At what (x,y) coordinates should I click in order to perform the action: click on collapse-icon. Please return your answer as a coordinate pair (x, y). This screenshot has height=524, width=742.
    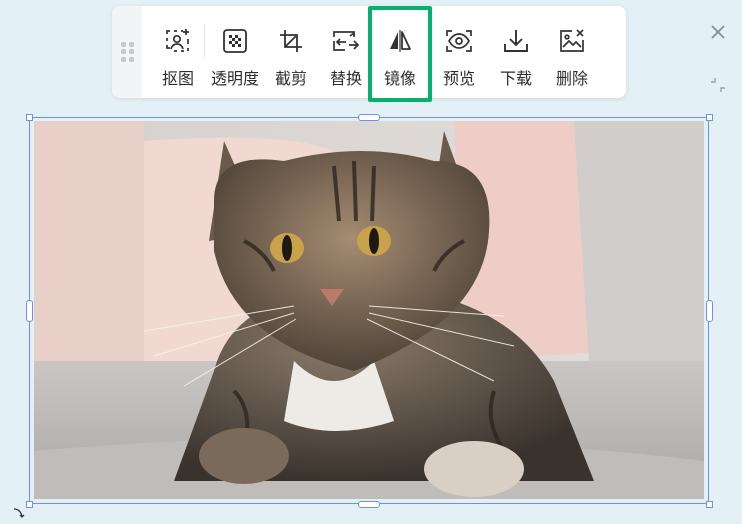
    Looking at the image, I should click on (718, 85).